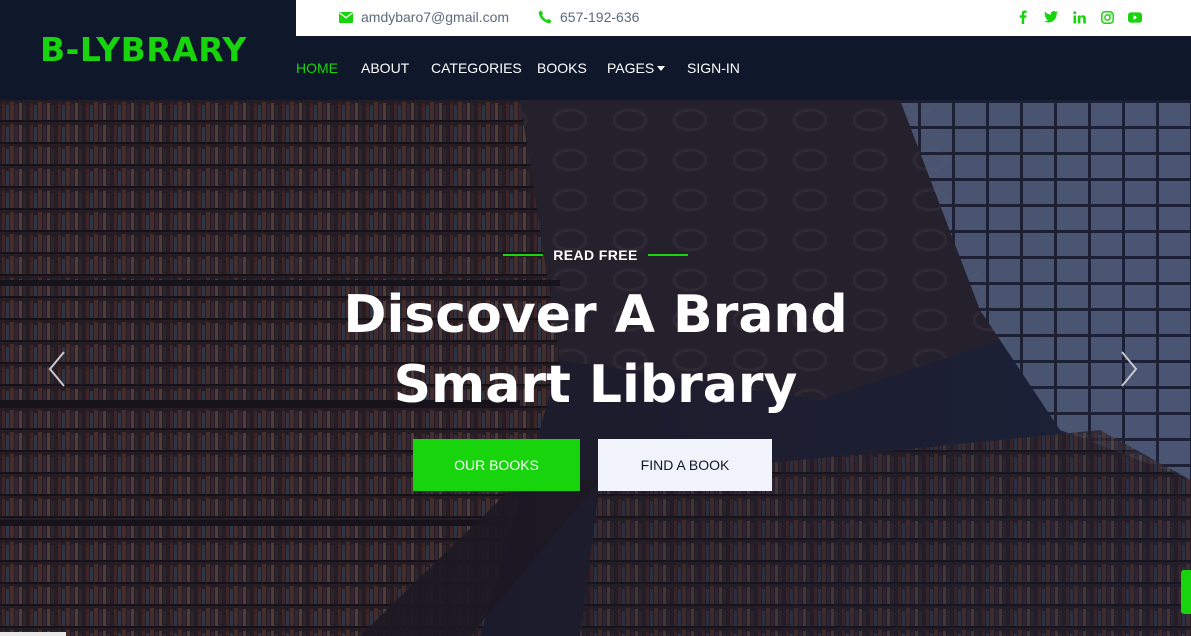 This screenshot has height=636, width=1191. I want to click on email-text: amdybaro7@gmail.com, so click(435, 17).